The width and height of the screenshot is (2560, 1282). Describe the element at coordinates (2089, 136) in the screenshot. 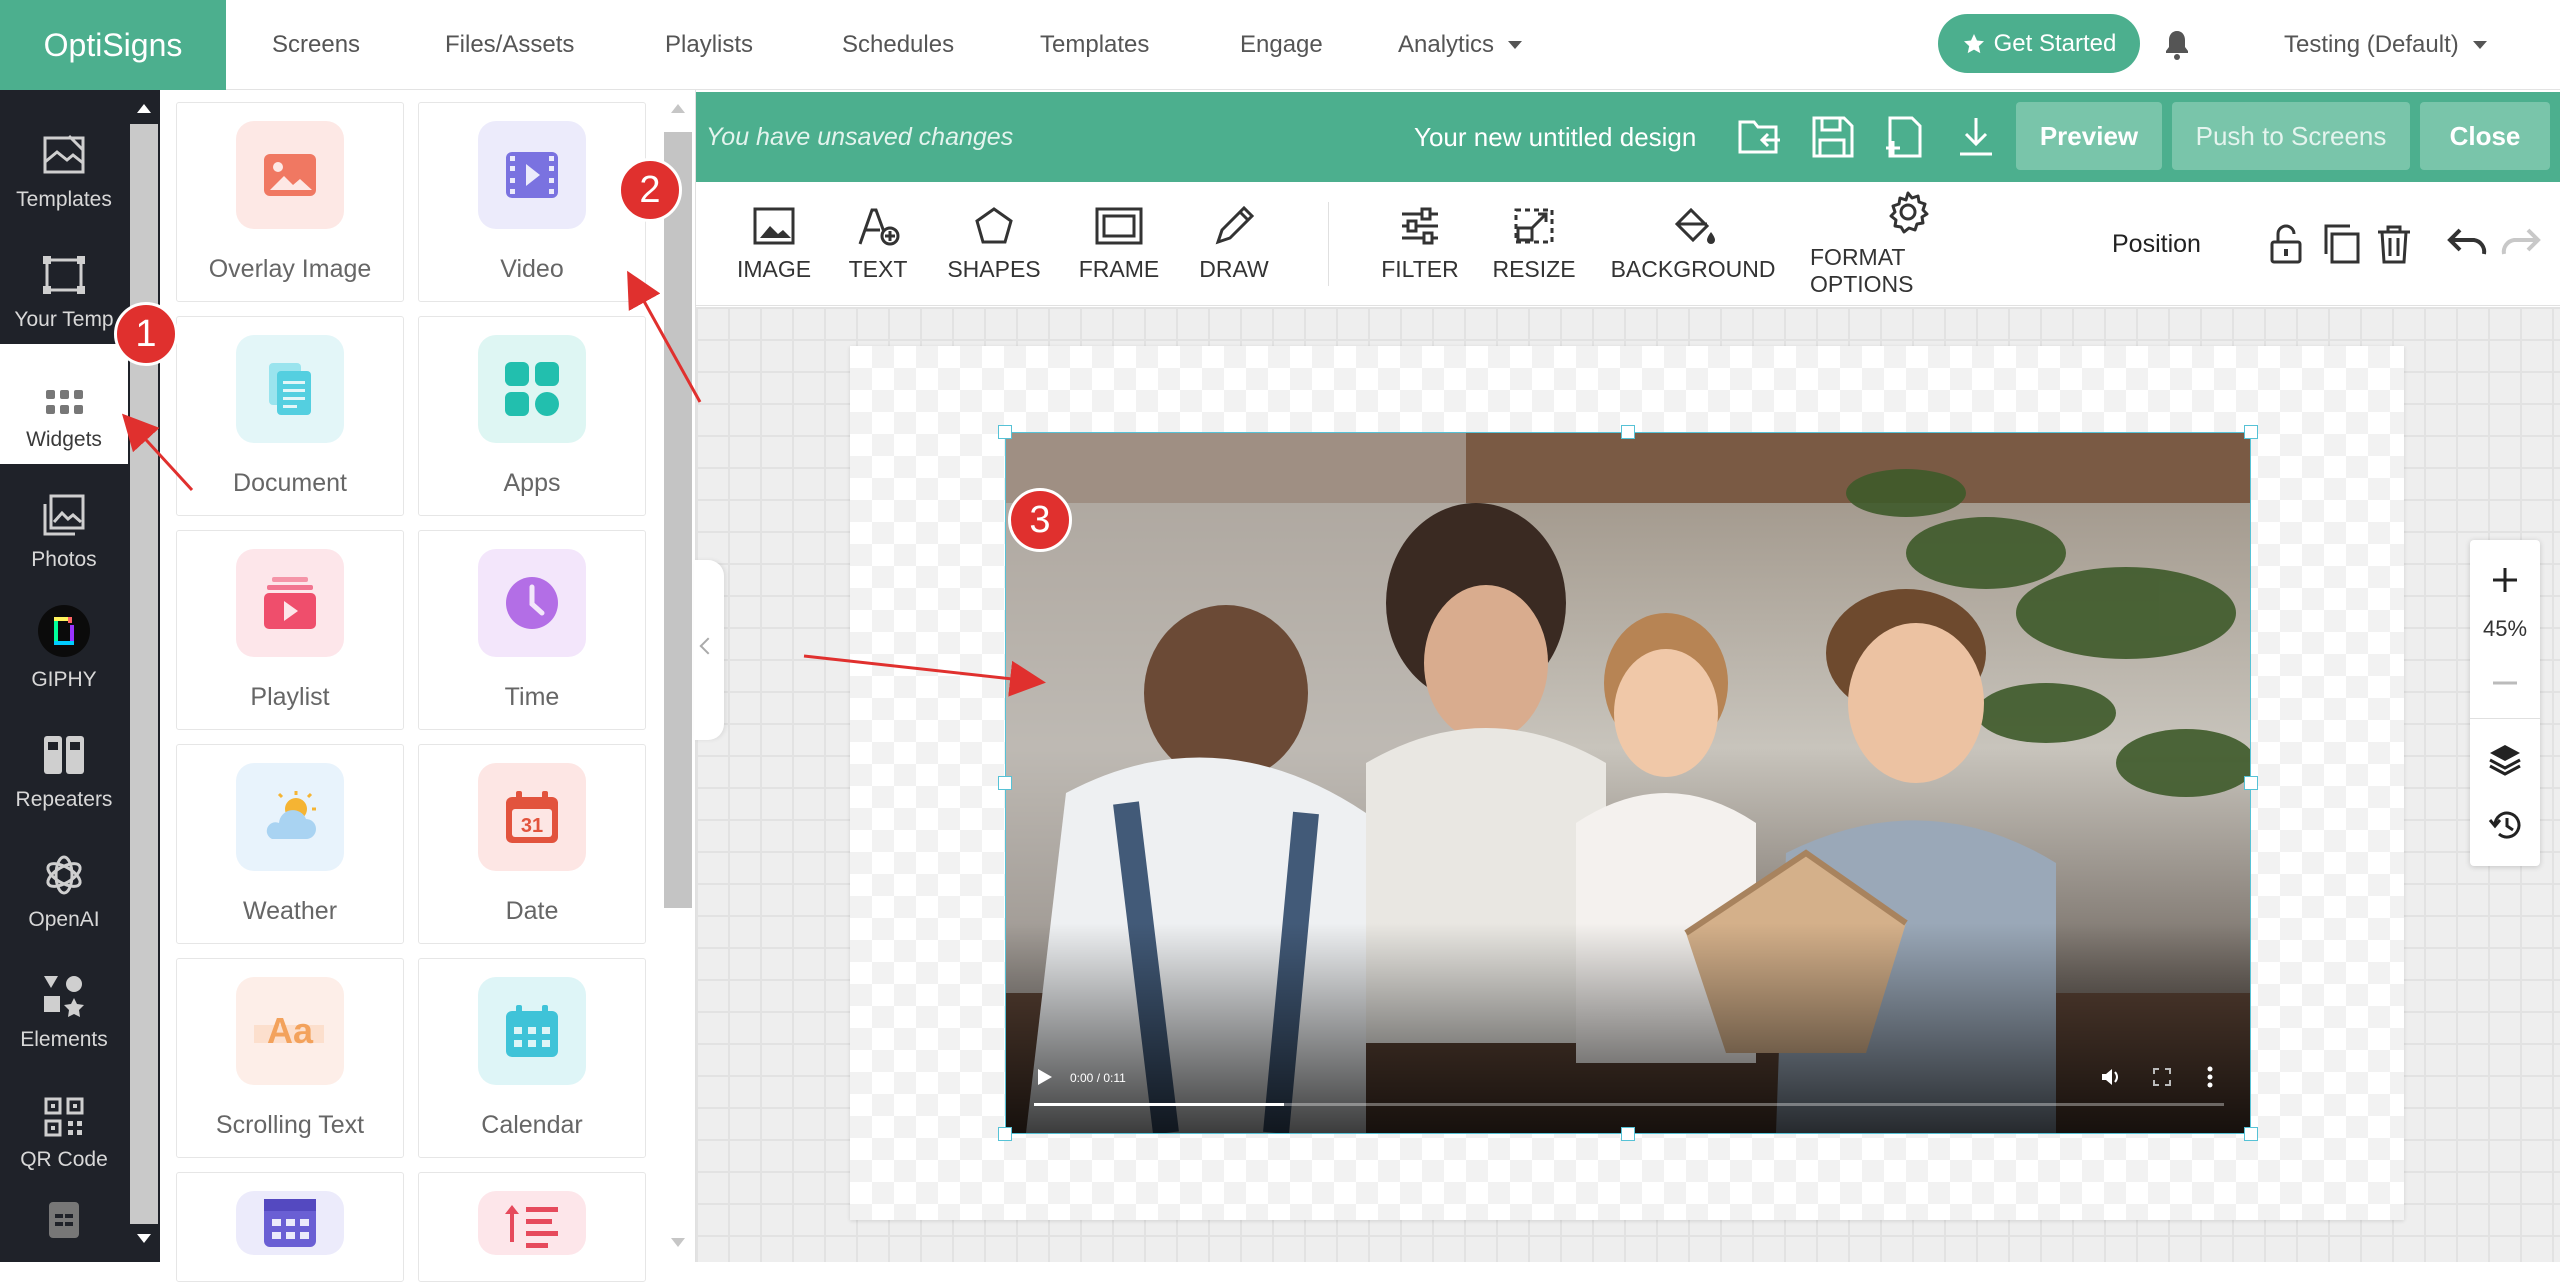

I see `preview-button: Preview` at that location.